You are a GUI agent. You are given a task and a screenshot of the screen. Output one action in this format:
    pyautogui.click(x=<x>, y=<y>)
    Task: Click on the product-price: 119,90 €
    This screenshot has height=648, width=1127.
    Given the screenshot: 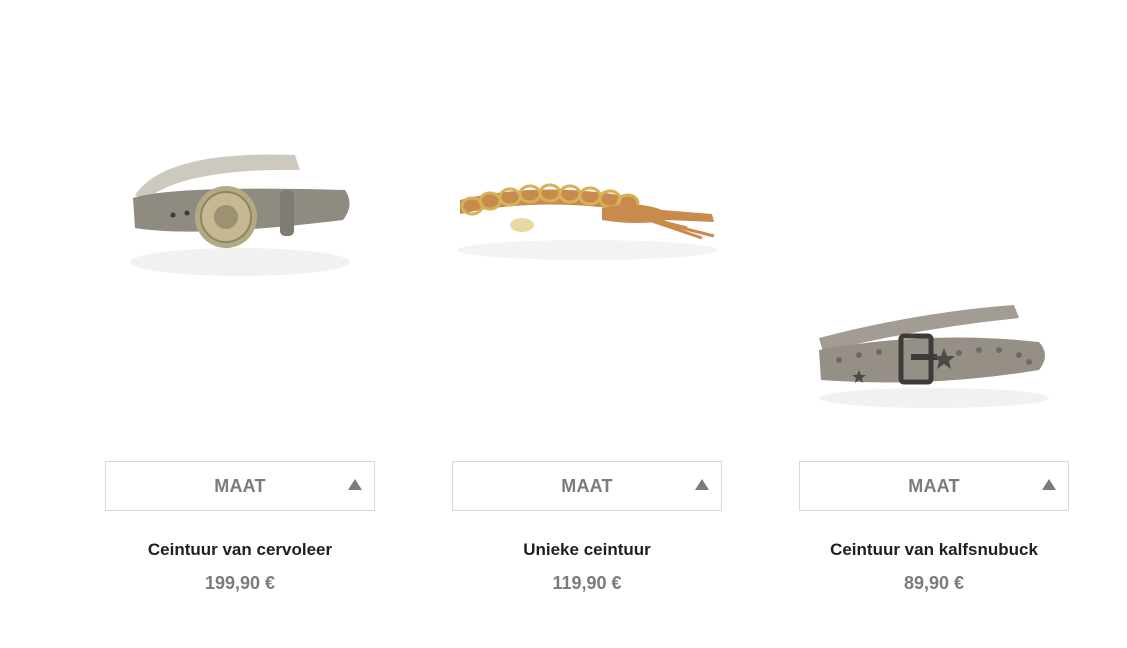 What is the action you would take?
    pyautogui.click(x=587, y=583)
    